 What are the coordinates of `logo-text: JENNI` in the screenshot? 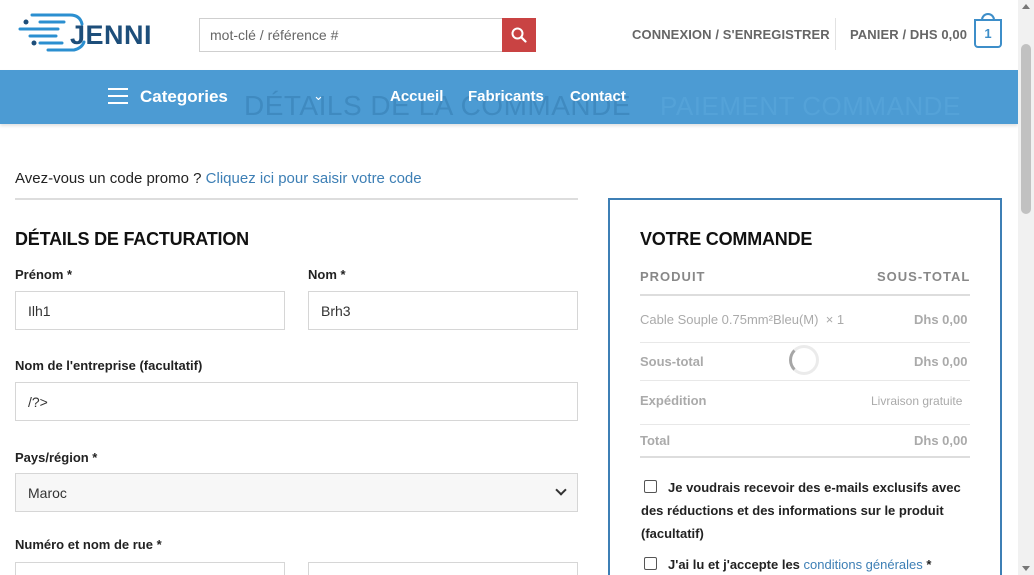 It's located at (111, 35).